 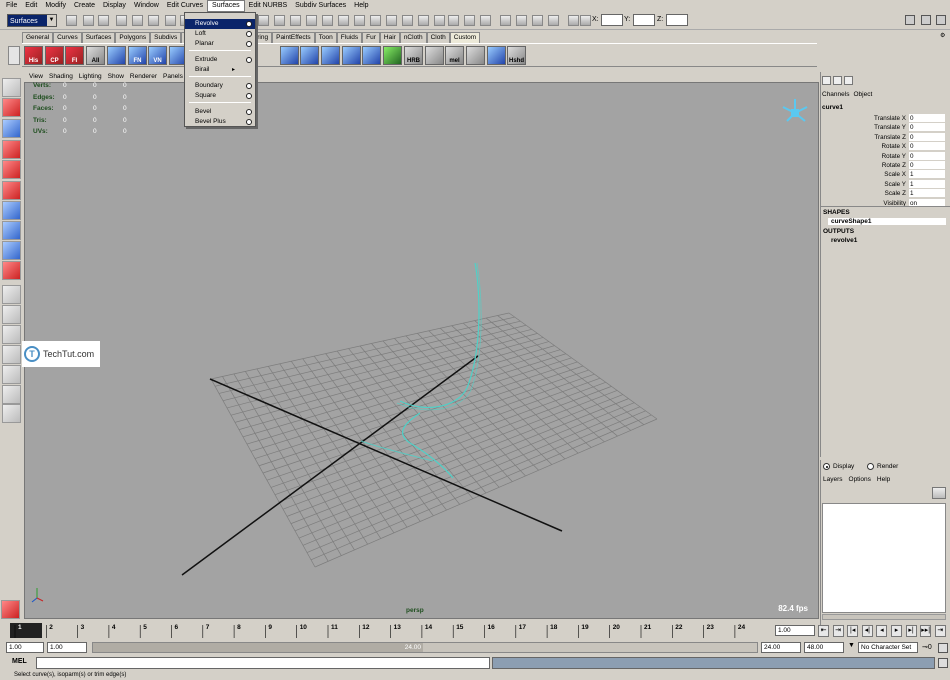 I want to click on menu-item-revolve: Revolve, so click(x=220, y=24).